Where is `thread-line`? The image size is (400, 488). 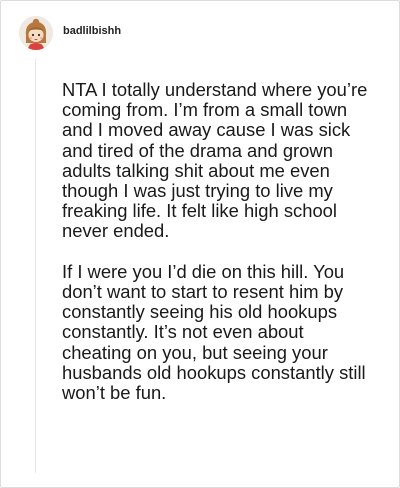
thread-line is located at coordinates (35, 266).